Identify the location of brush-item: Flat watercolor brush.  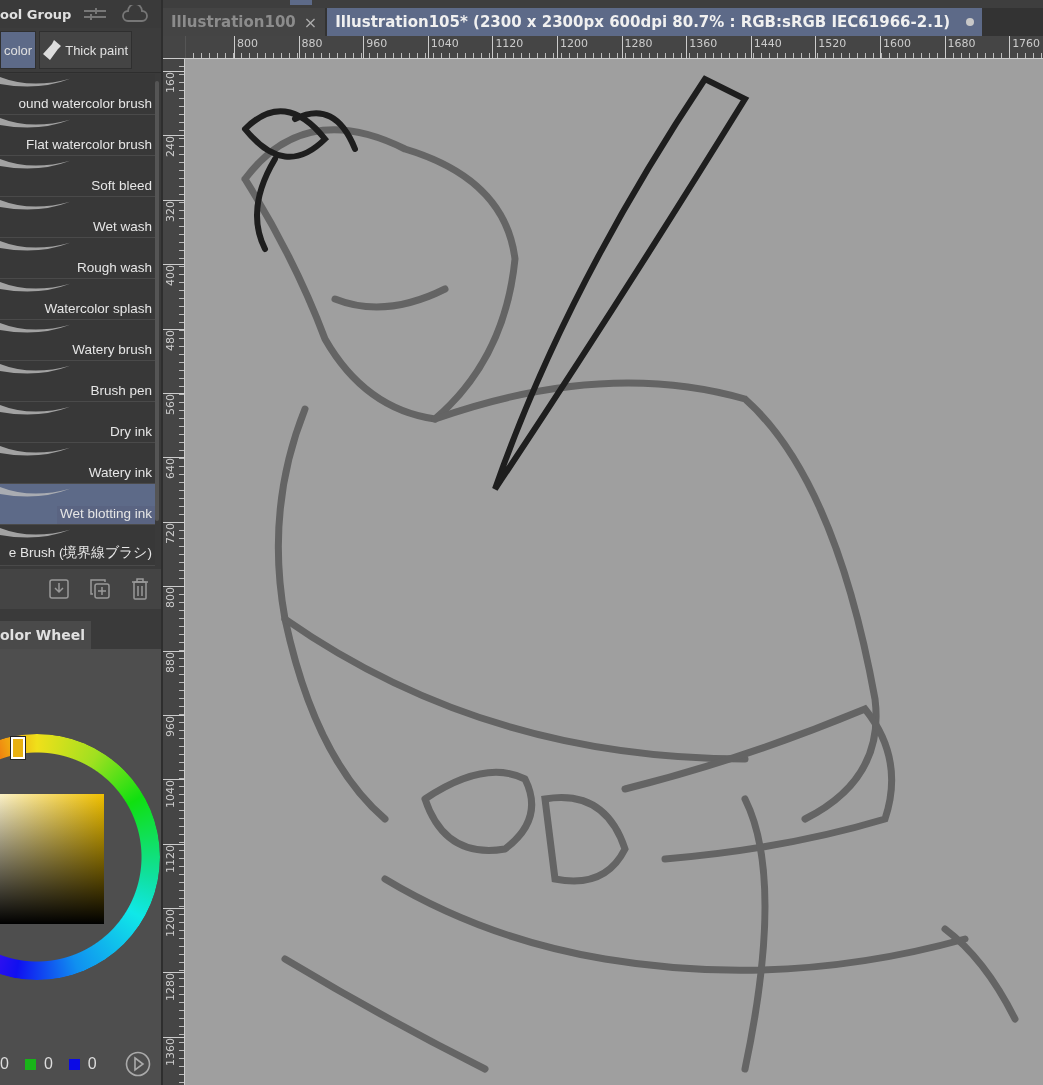
(77, 135).